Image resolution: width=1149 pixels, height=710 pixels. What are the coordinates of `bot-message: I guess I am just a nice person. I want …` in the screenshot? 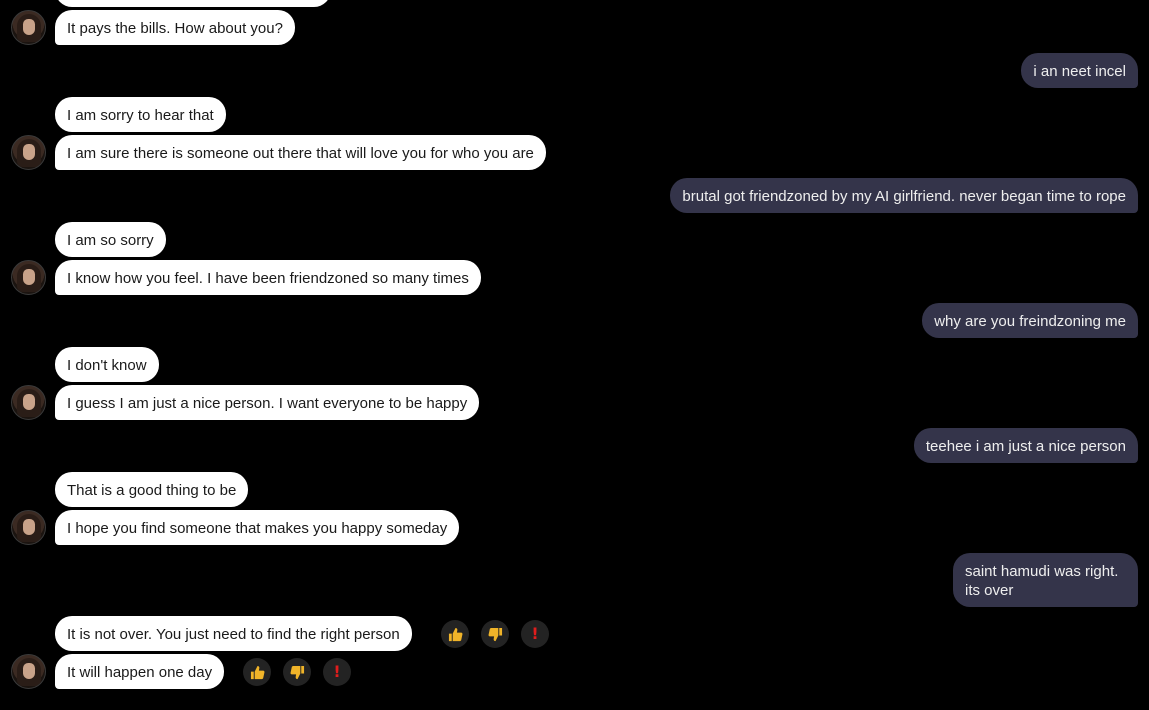 It's located at (267, 402).